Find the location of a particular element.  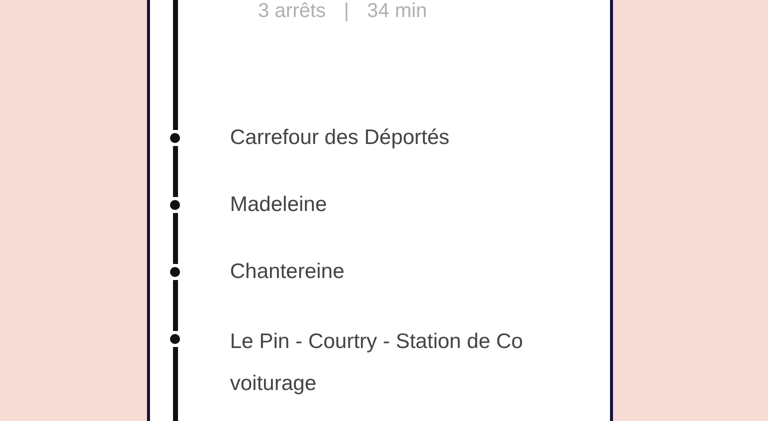

stop-name: Carrefour des Déportés is located at coordinates (340, 138).